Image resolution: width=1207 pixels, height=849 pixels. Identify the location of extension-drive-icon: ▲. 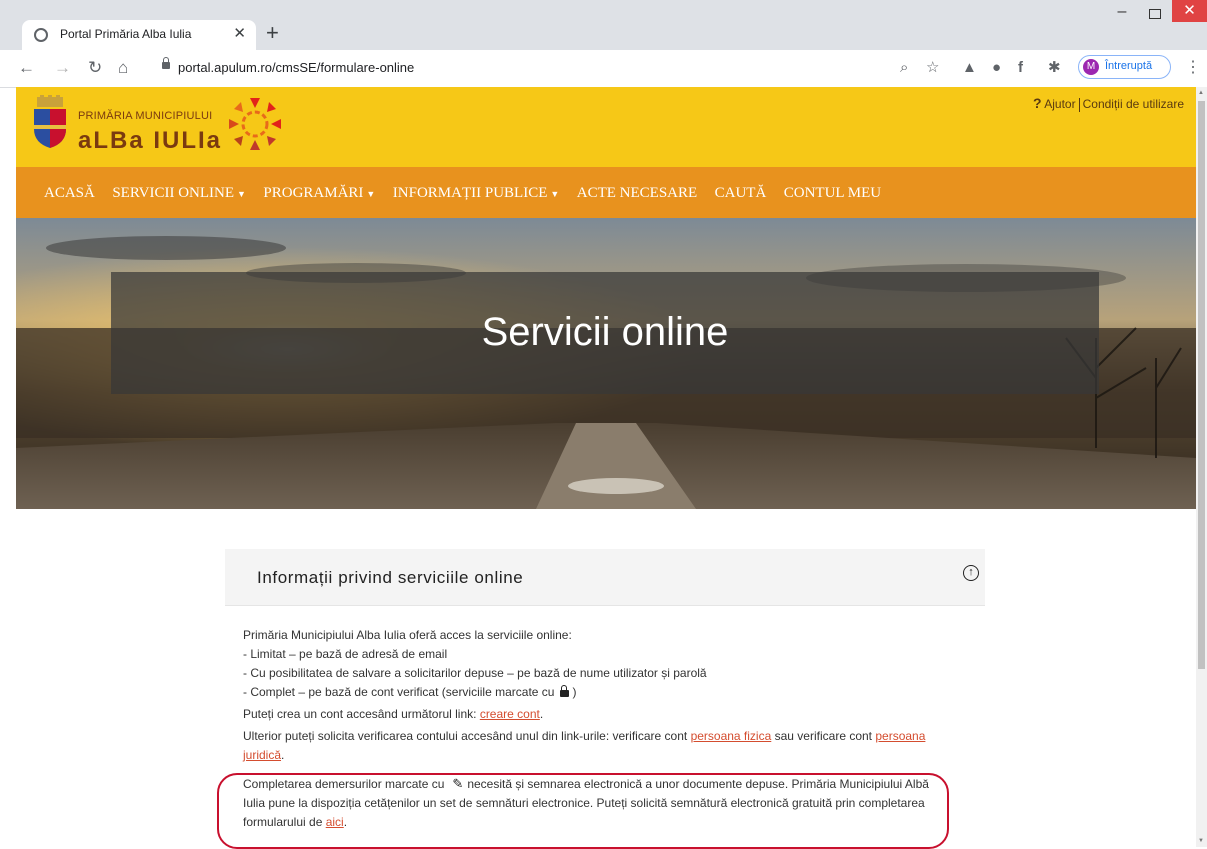
(969, 68).